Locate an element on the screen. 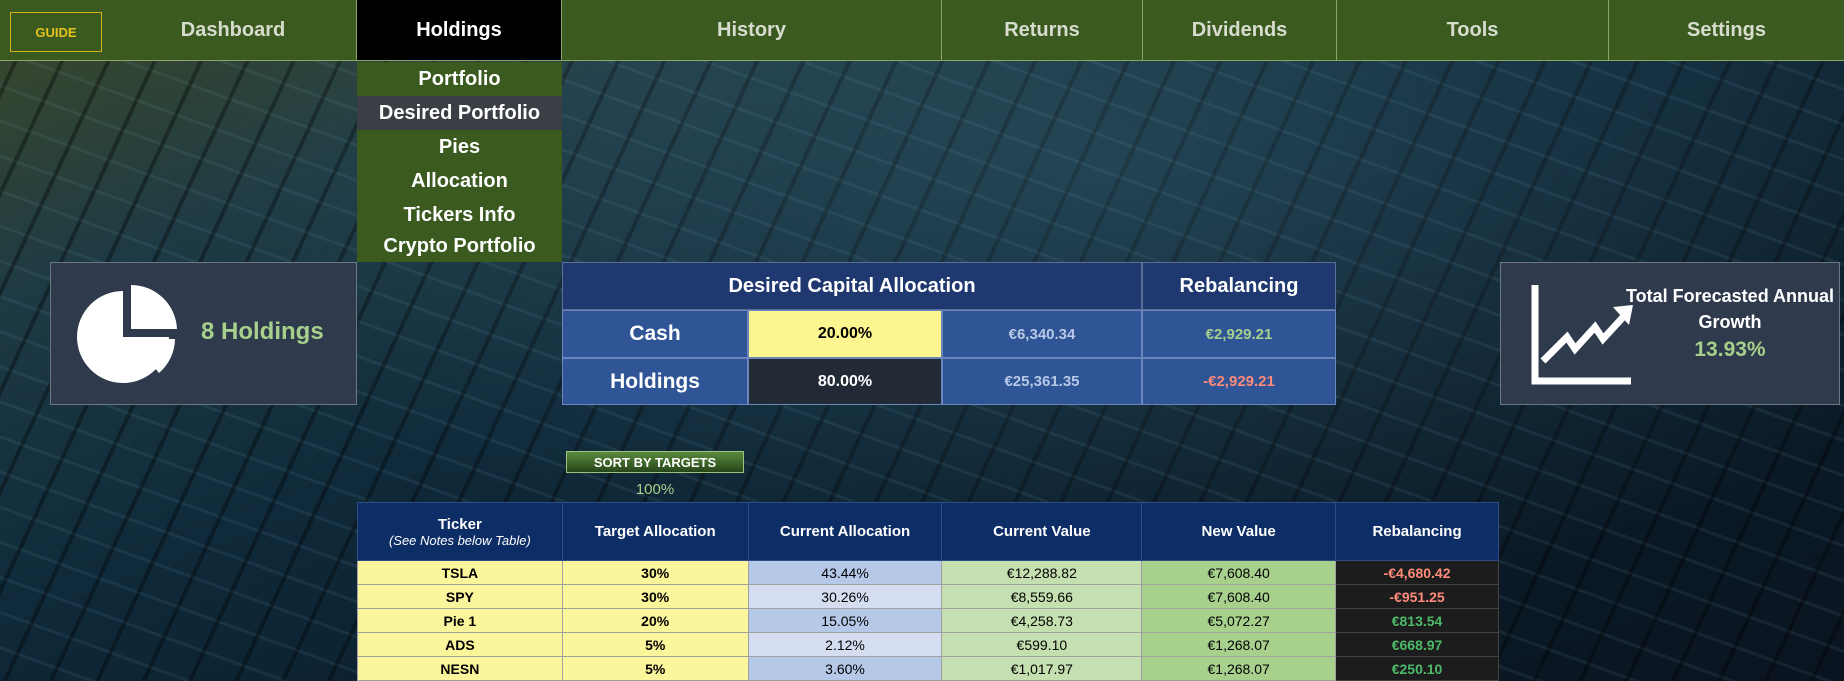  current-allocation-cell: 3.60% is located at coordinates (845, 668).